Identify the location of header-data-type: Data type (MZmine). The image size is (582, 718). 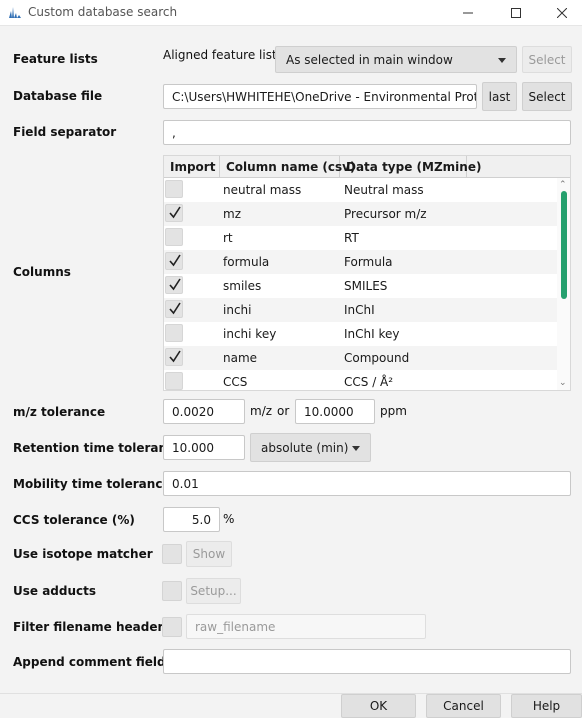
(410, 167).